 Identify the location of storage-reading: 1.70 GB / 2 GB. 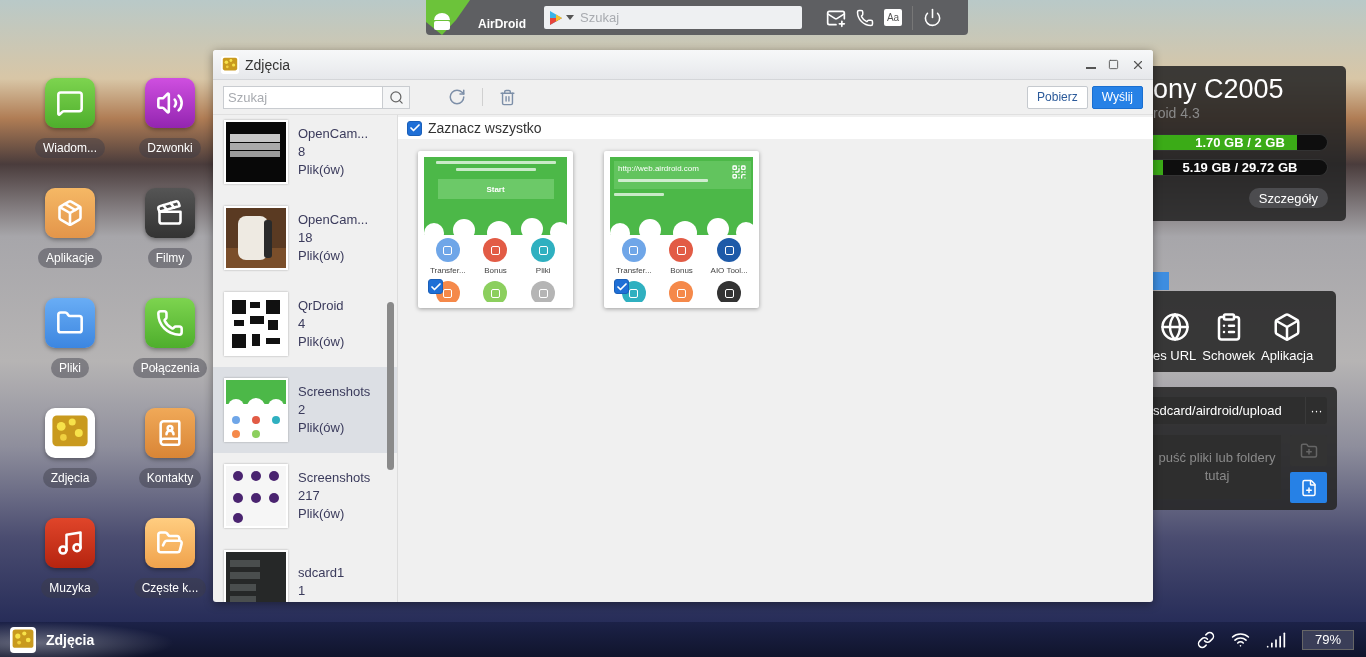
(1240, 143).